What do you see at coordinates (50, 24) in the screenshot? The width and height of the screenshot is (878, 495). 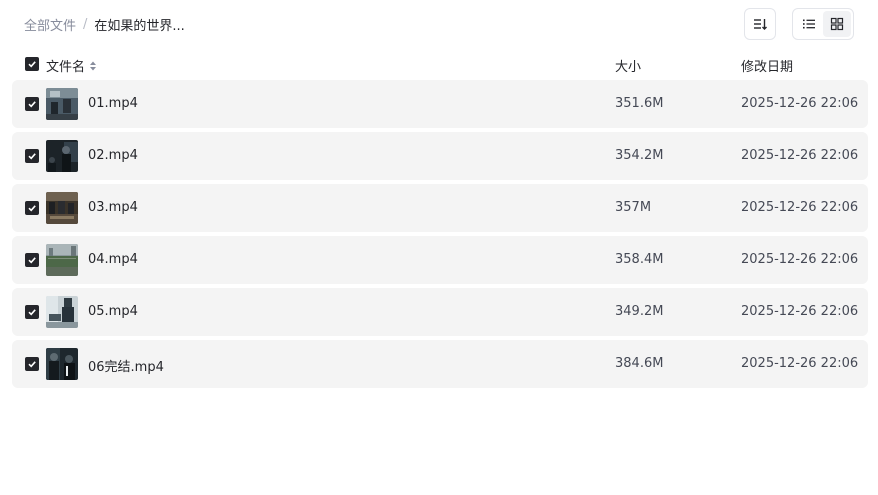 I see `breadcrumb-root-link: 全部文件` at bounding box center [50, 24].